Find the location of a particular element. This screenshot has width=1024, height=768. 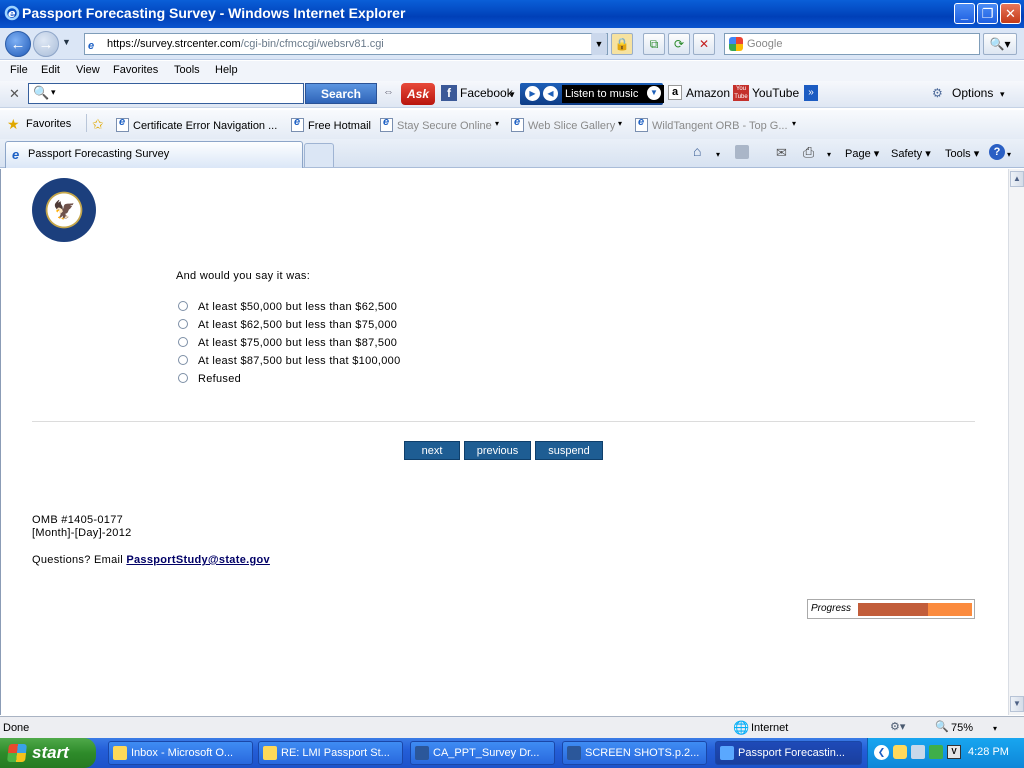

zoom-dropdown-icon: ▾ is located at coordinates (995, 728).